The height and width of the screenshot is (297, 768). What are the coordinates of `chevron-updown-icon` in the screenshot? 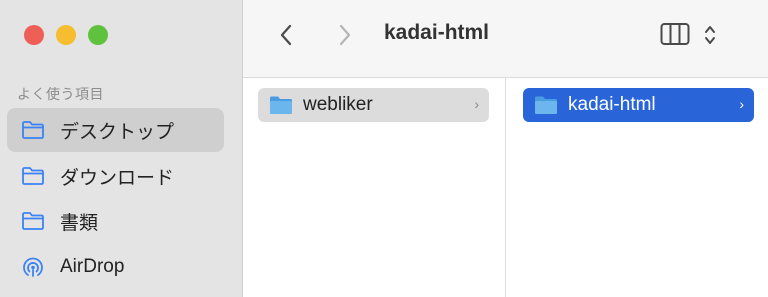 It's located at (710, 35).